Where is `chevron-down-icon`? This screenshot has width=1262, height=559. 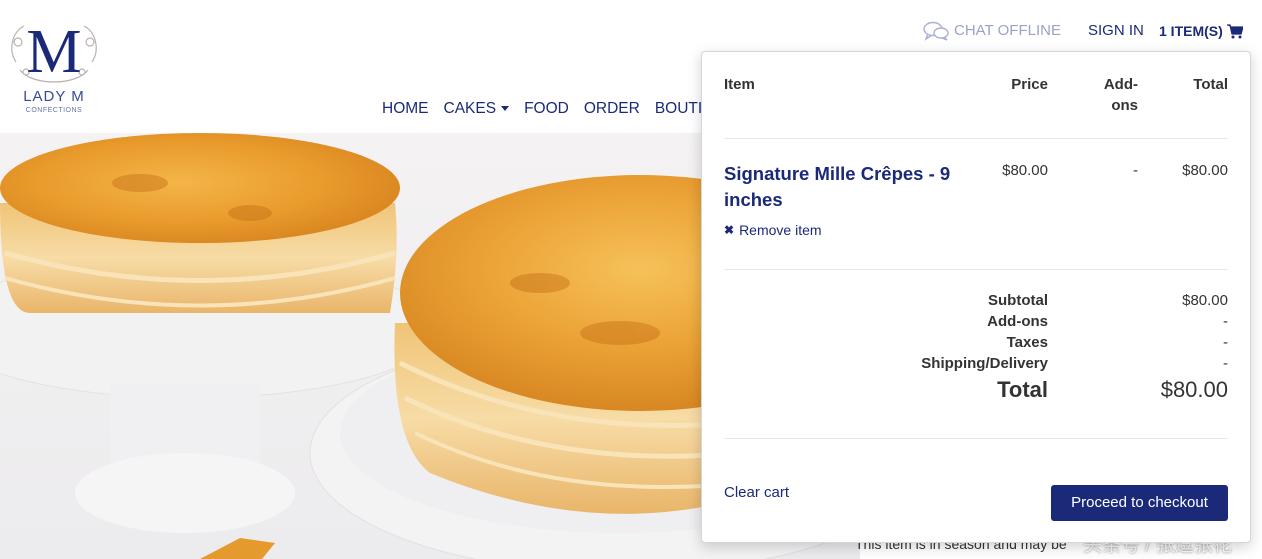
chevron-down-icon is located at coordinates (505, 109).